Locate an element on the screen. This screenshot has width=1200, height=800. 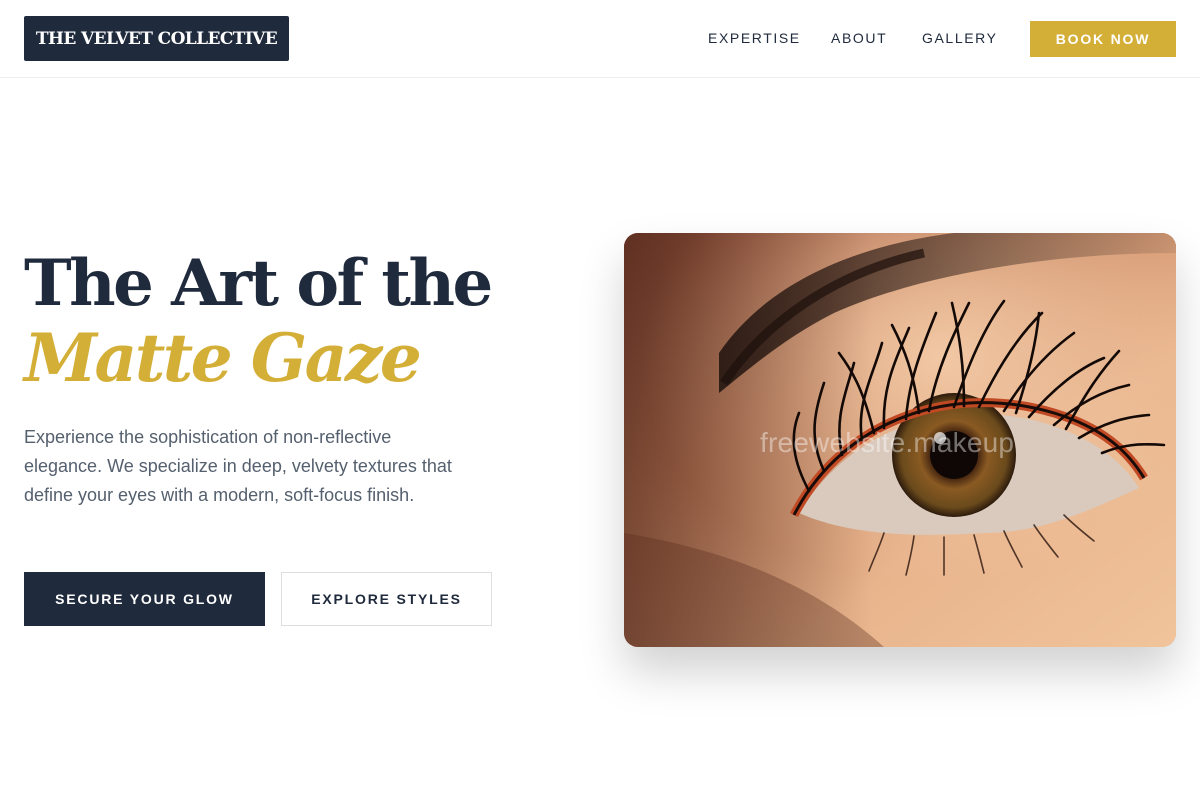
hero-title-line-2: Matte Gaze is located at coordinates (223, 358).